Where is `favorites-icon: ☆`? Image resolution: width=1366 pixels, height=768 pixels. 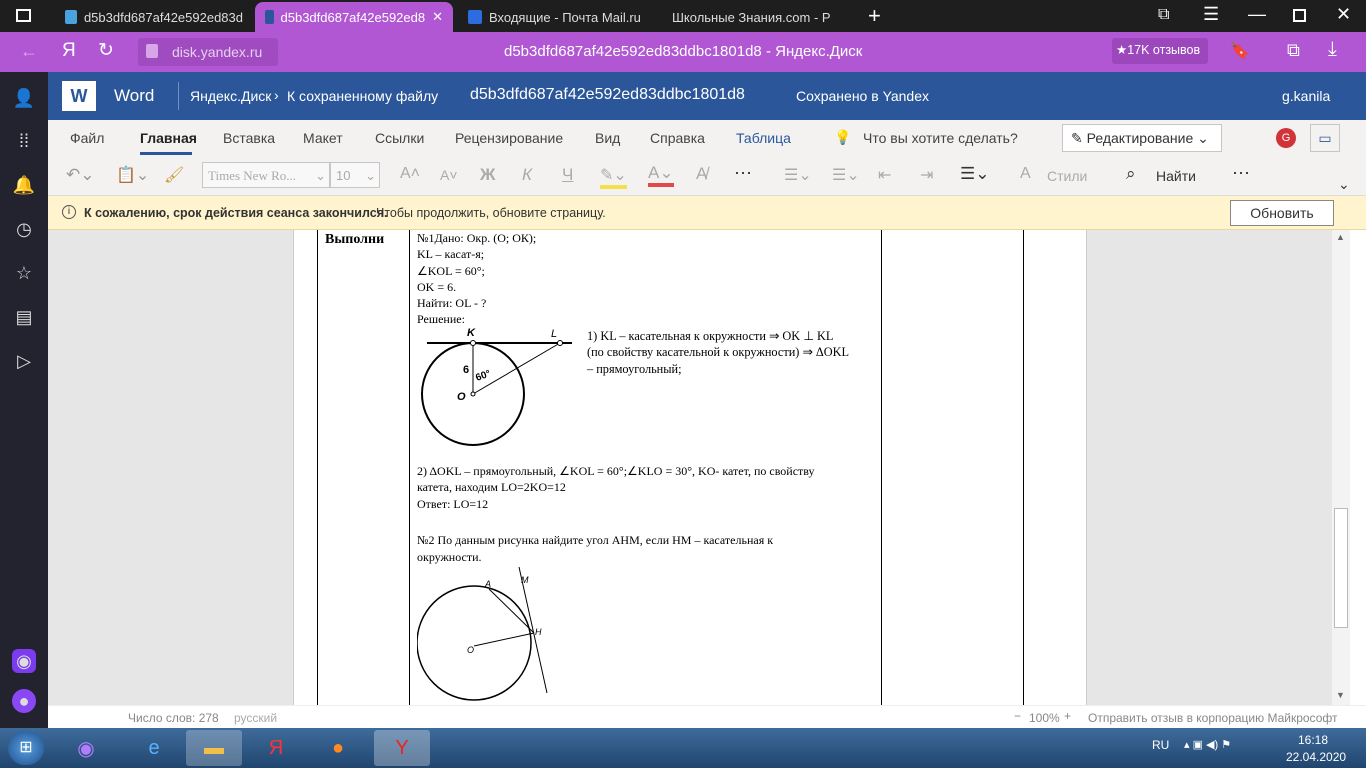 favorites-icon: ☆ is located at coordinates (24, 273).